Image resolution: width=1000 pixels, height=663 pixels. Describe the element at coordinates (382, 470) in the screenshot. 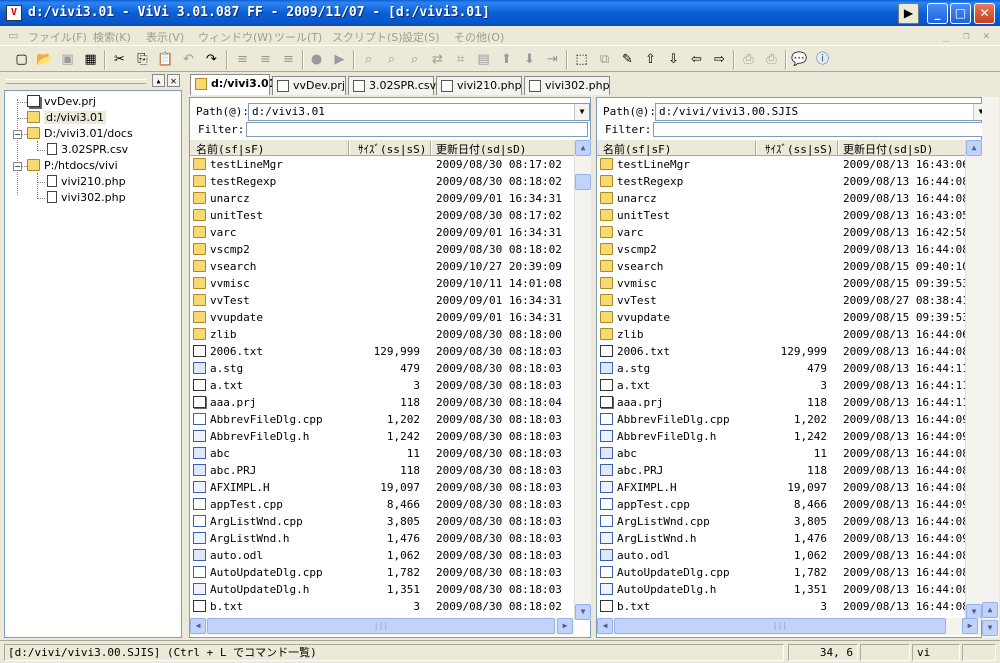

I see `file-row: abc.PRJ 118 2009/08/30 08:18:03` at that location.